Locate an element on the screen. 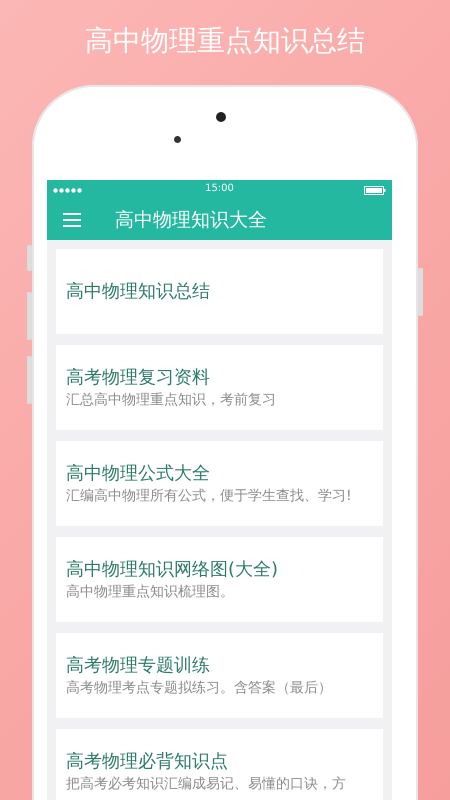 This screenshot has width=450, height=800. headline: 高中物理重点知识总结 is located at coordinates (225, 40).